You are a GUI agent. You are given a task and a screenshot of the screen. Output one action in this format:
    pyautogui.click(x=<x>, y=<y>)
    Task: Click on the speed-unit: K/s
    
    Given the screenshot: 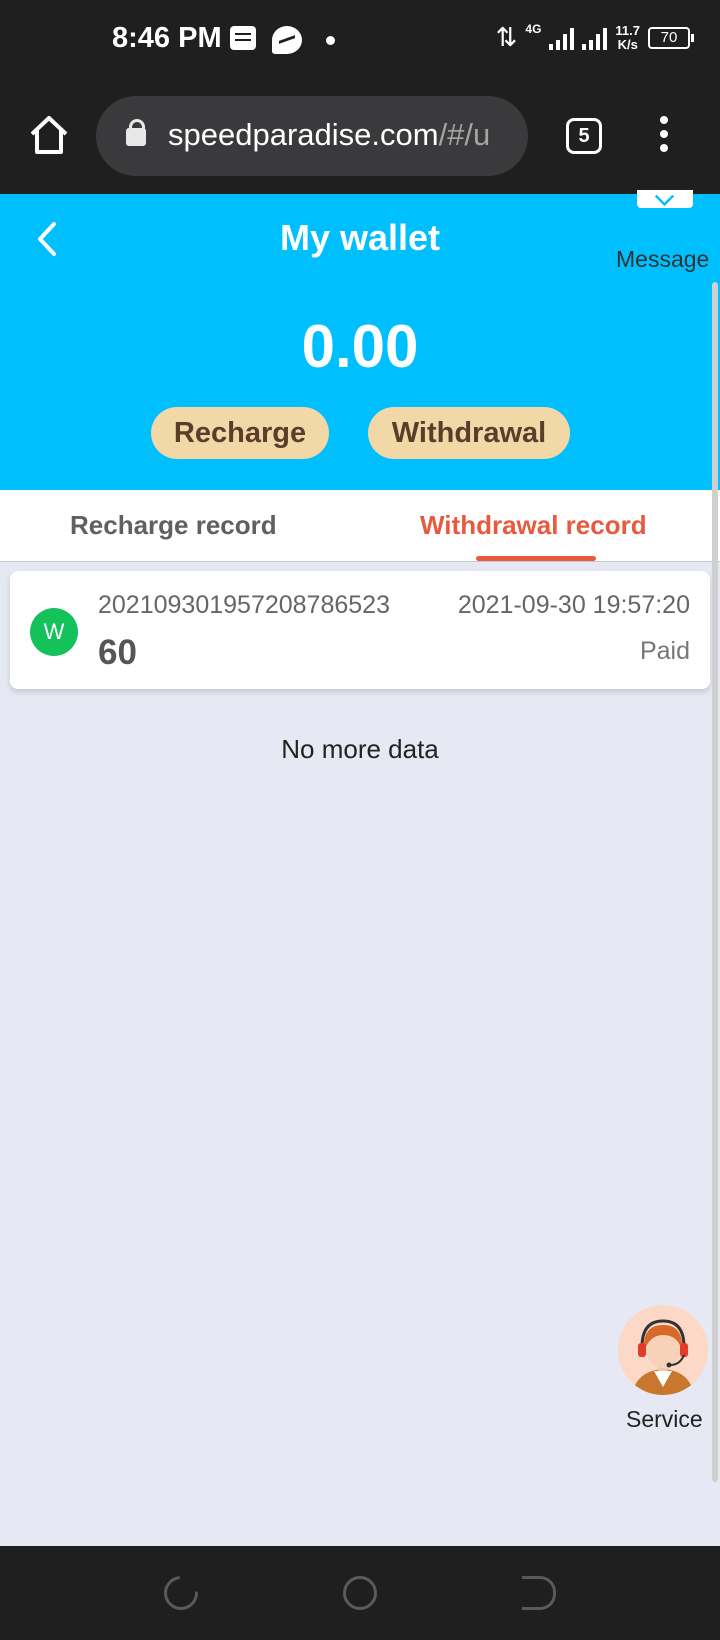 What is the action you would take?
    pyautogui.click(x=627, y=44)
    